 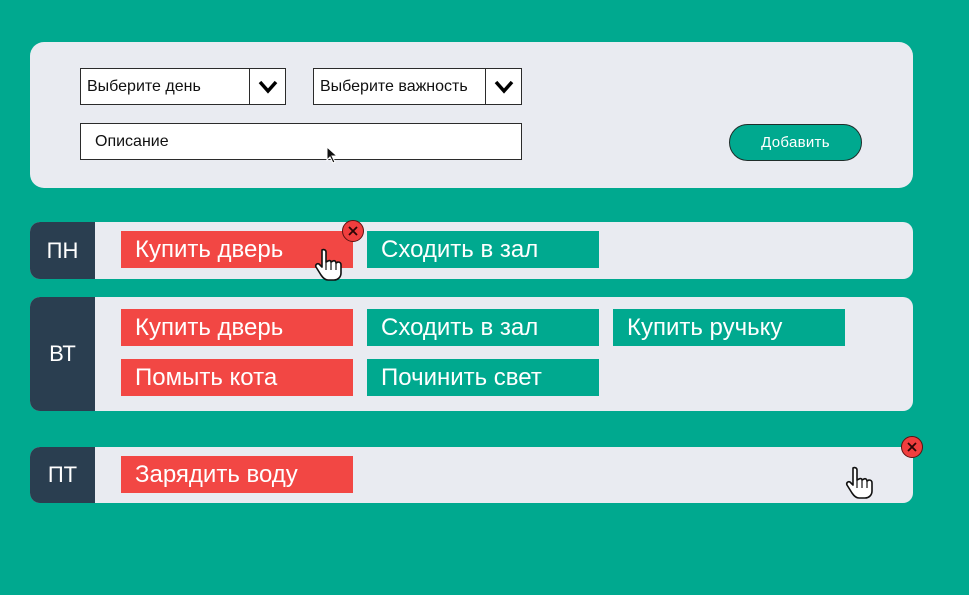 I want to click on day-label: ПТ, so click(x=62, y=475).